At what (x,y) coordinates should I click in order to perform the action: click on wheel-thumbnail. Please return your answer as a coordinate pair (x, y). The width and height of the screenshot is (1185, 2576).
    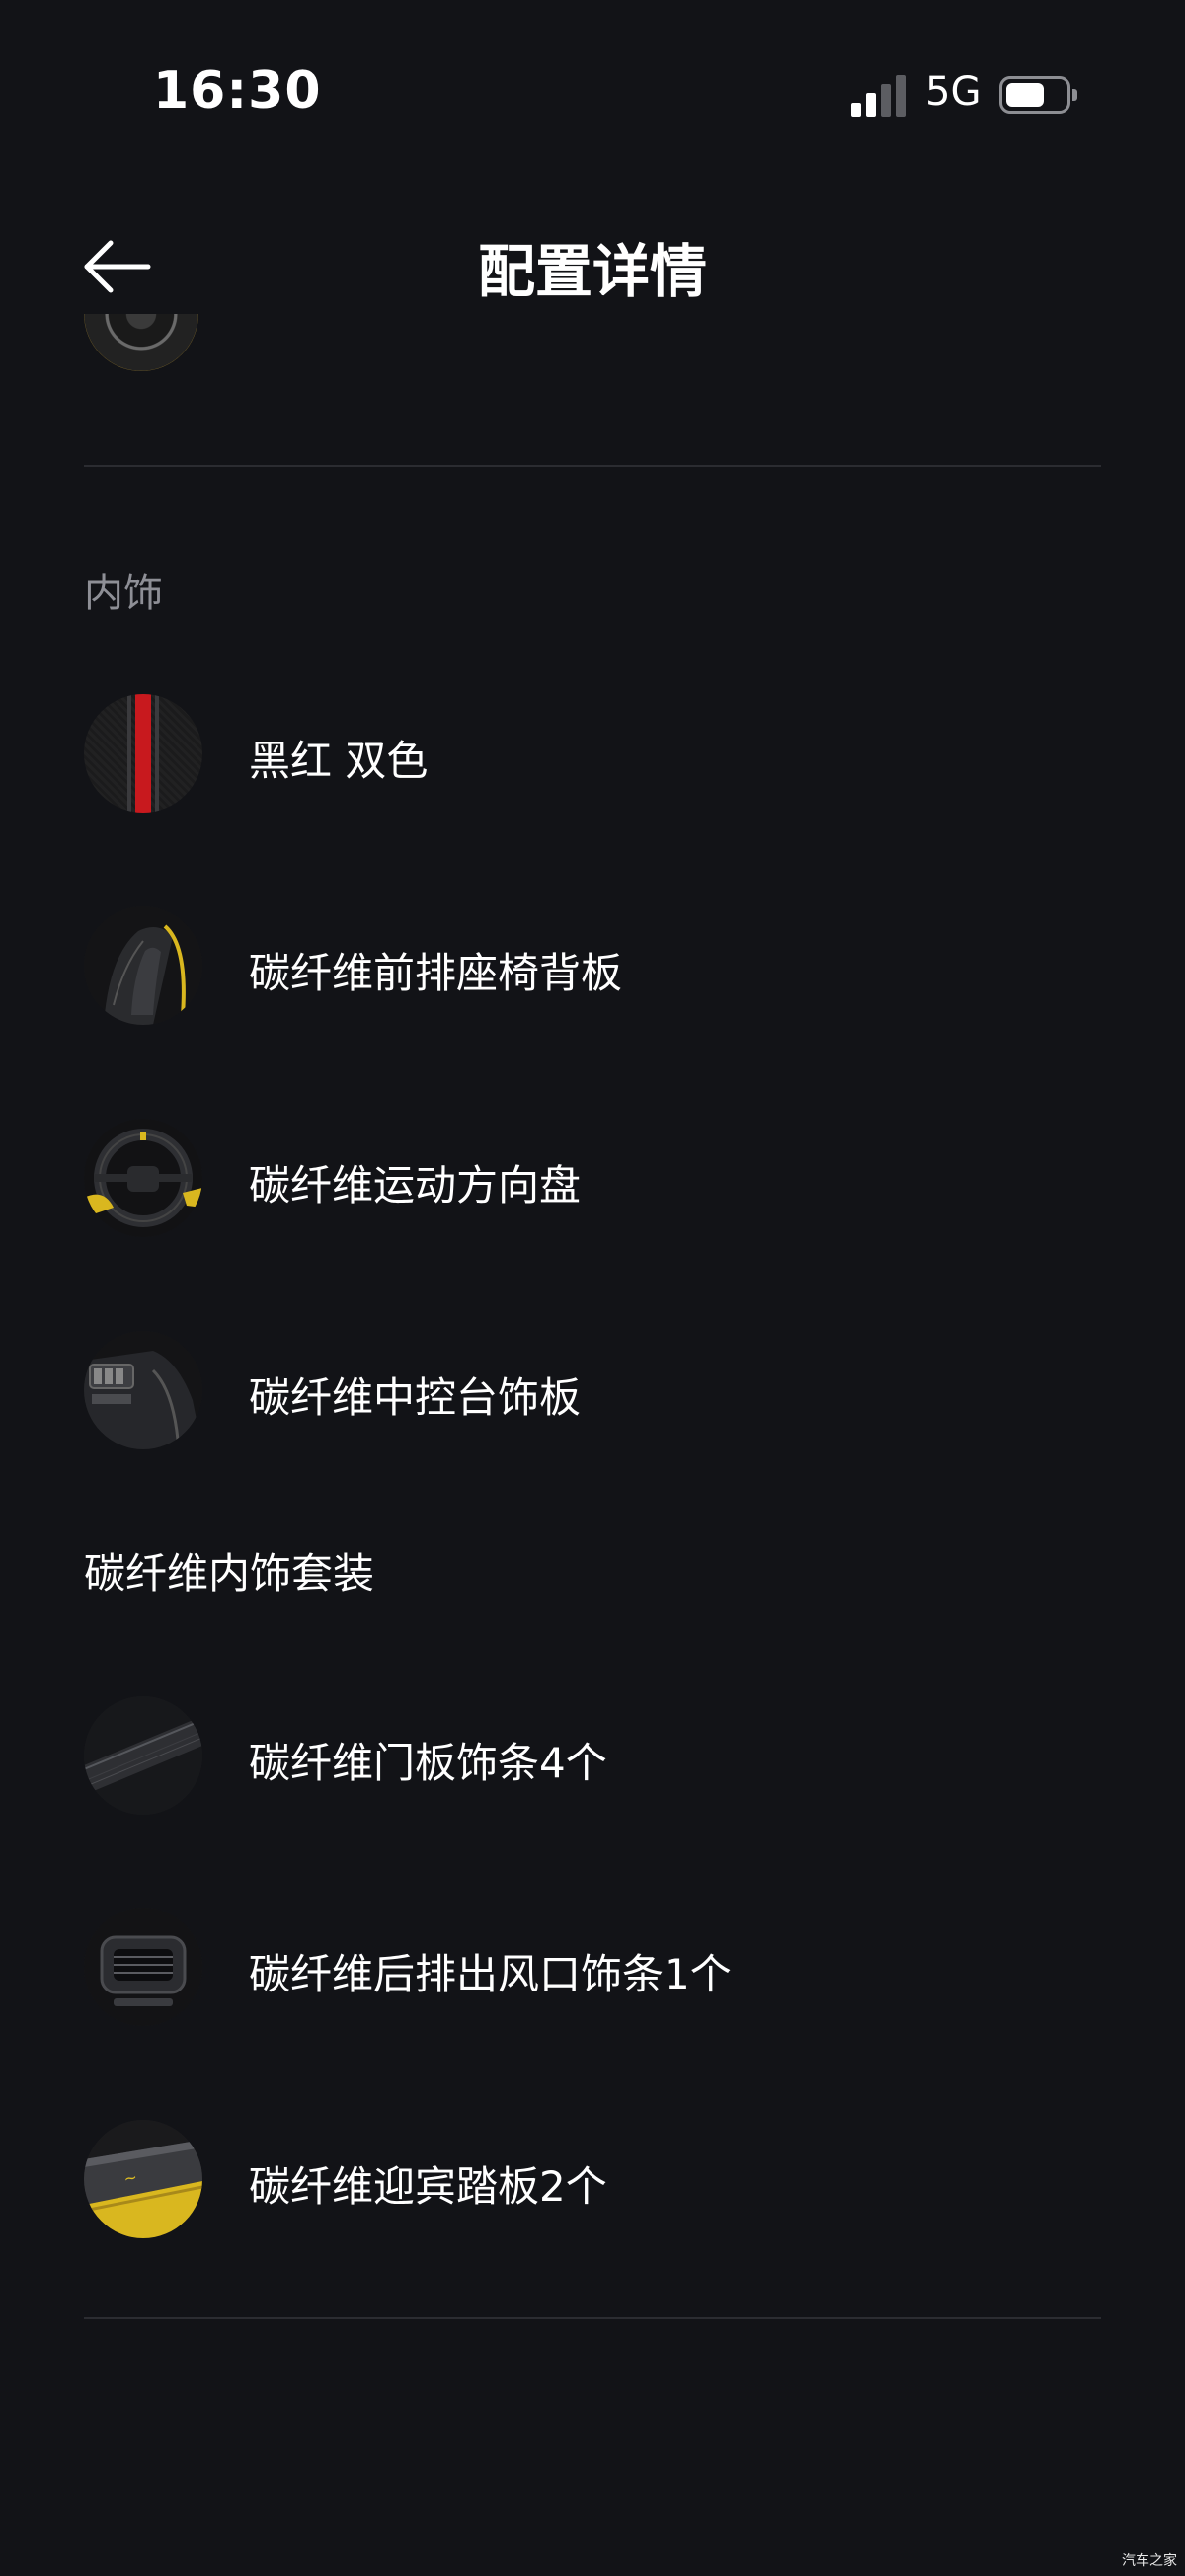
    Looking at the image, I should click on (141, 343).